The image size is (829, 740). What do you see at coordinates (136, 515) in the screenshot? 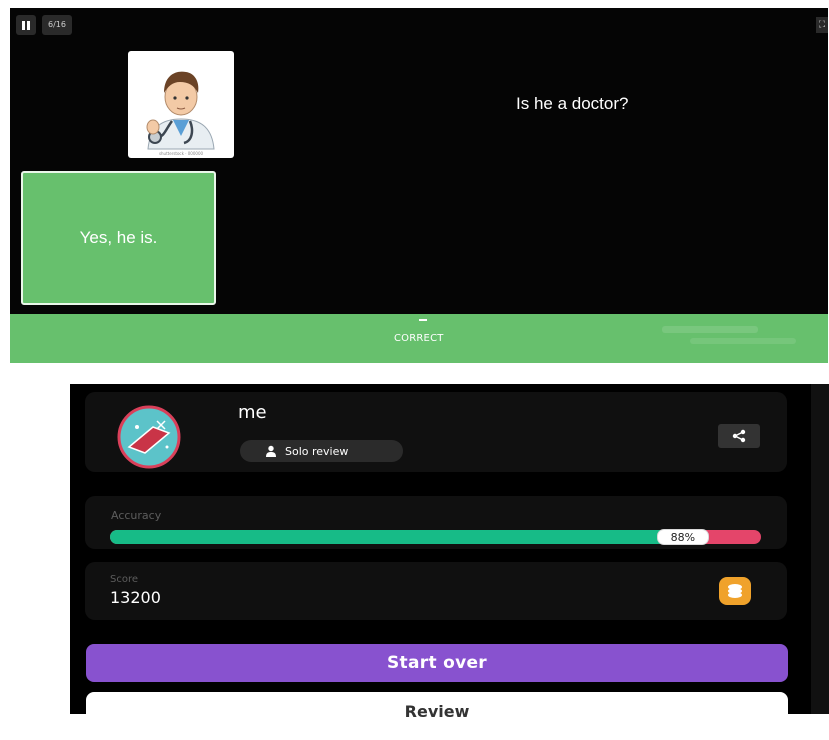
I see `accuracy-label: Accuracy` at bounding box center [136, 515].